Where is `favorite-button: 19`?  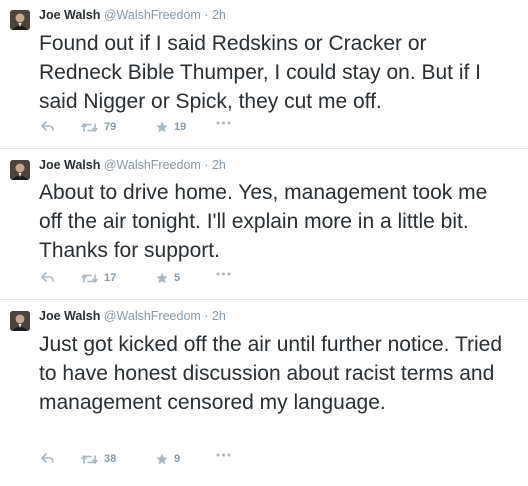
favorite-button: 19 is located at coordinates (171, 127).